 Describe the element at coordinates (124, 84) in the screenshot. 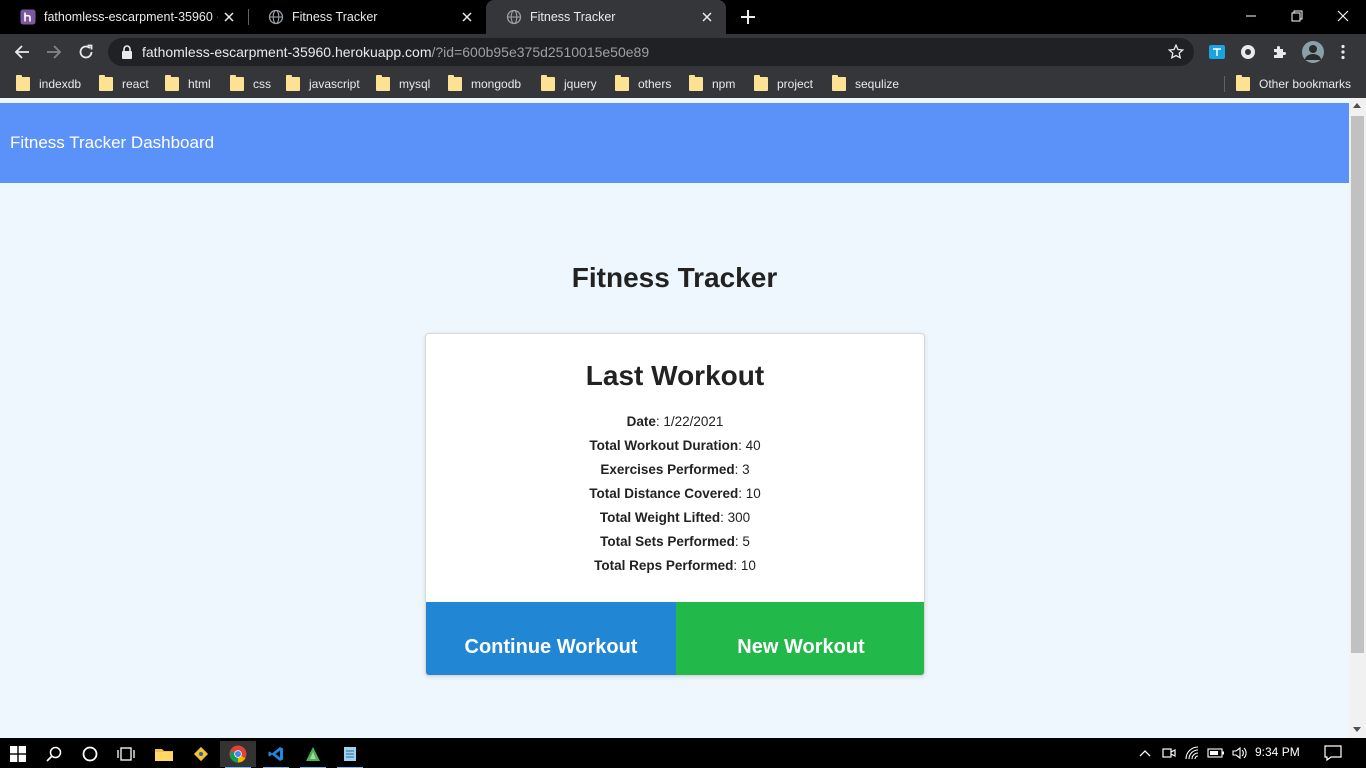

I see `bookmark-react: react` at that location.